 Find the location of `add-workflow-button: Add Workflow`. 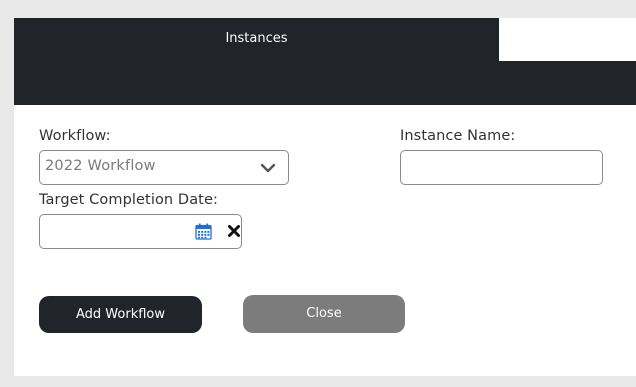

add-workflow-button: Add Workflow is located at coordinates (120, 314).